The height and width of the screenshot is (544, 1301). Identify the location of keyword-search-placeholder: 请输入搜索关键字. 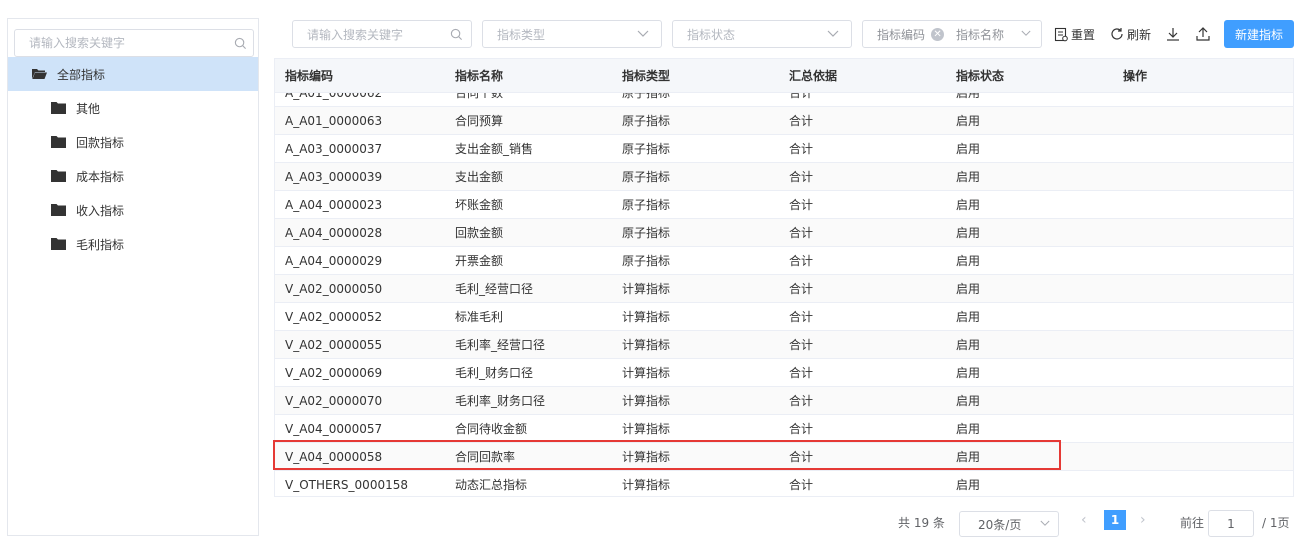
(355, 34).